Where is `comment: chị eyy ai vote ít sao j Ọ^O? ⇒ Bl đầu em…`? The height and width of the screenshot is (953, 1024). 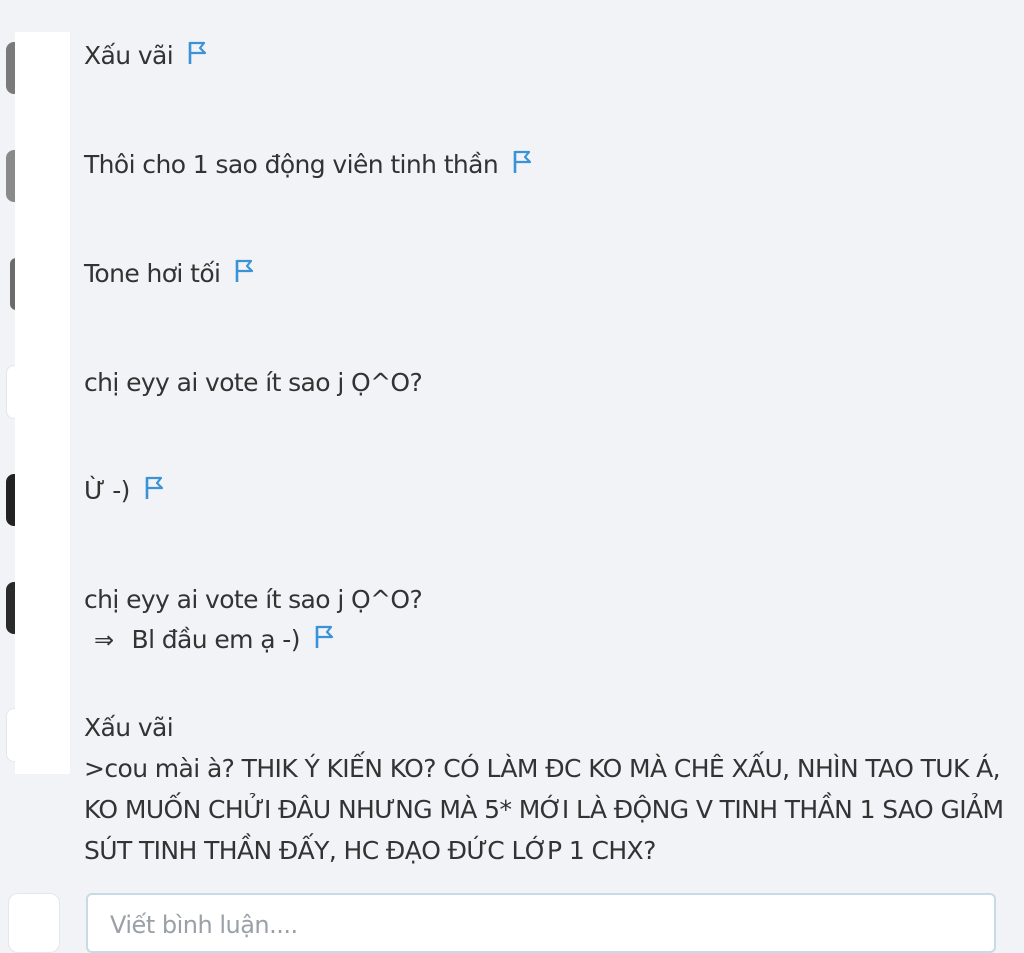
comment: chị eyy ai vote ít sao j Ọ^O? ⇒ Bl đầu em… is located at coordinates (253, 620).